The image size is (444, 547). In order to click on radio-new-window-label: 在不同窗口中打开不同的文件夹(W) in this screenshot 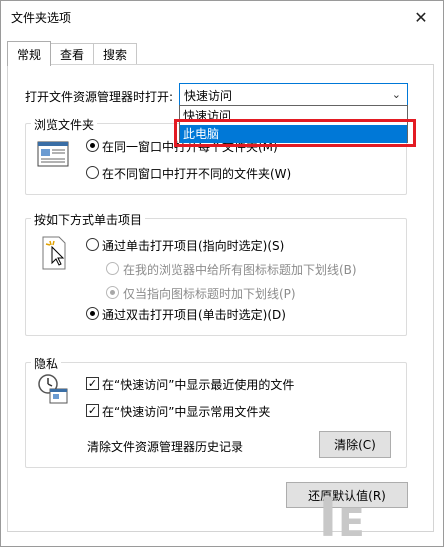, I will do `click(197, 174)`.